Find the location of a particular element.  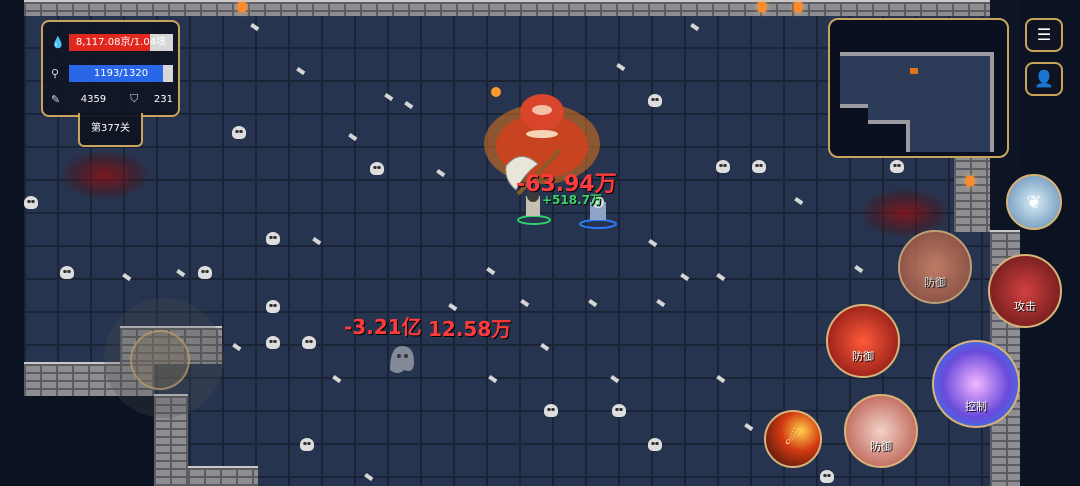

angel-wings-icon: ❦ is located at coordinates (1034, 202).